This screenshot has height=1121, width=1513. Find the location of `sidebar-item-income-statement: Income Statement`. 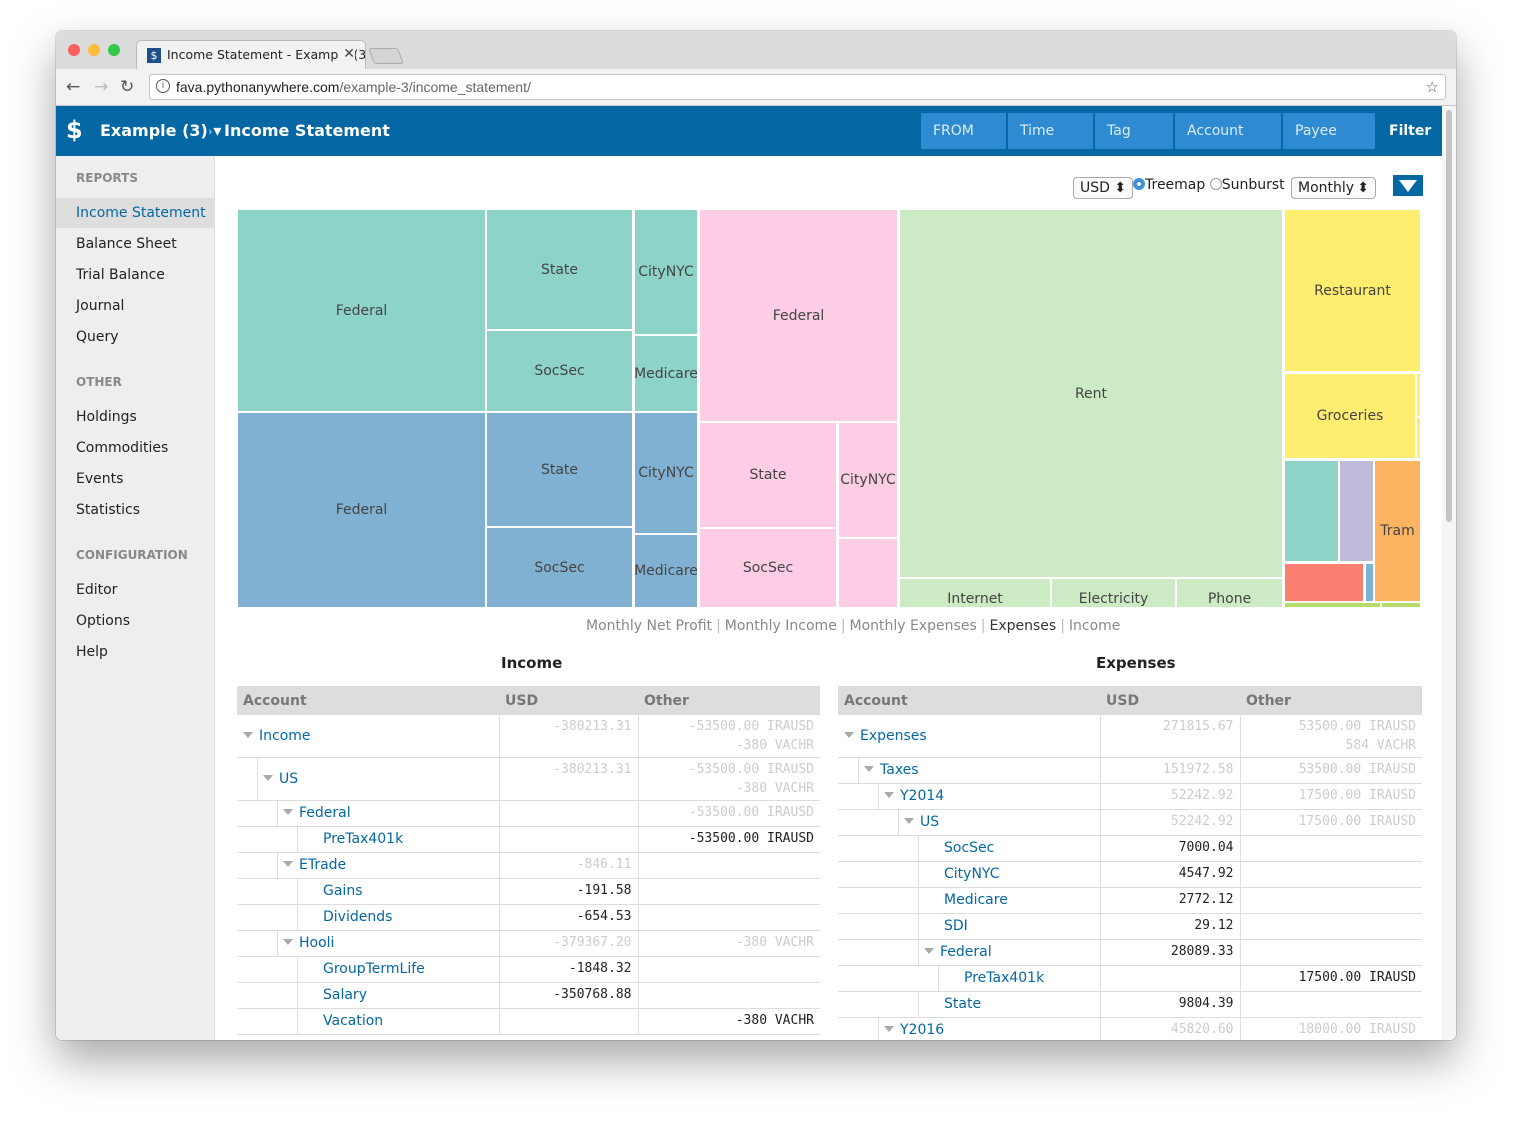

sidebar-item-income-statement: Income Statement is located at coordinates (135, 213).